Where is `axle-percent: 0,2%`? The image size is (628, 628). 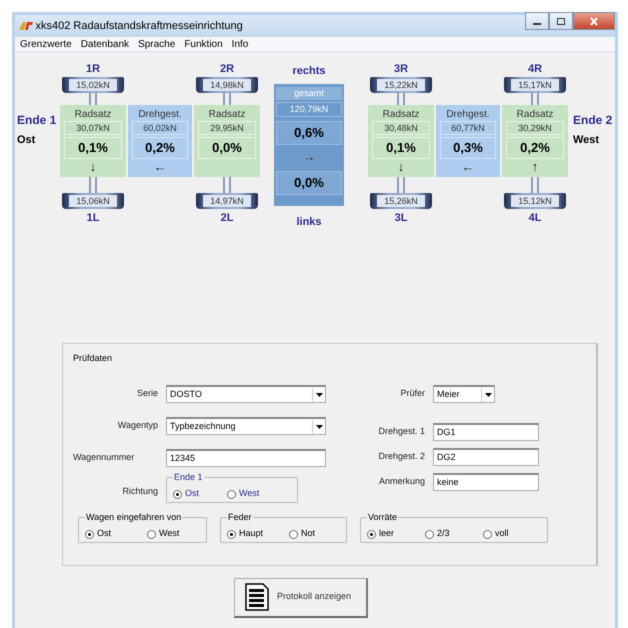 axle-percent: 0,2% is located at coordinates (535, 148).